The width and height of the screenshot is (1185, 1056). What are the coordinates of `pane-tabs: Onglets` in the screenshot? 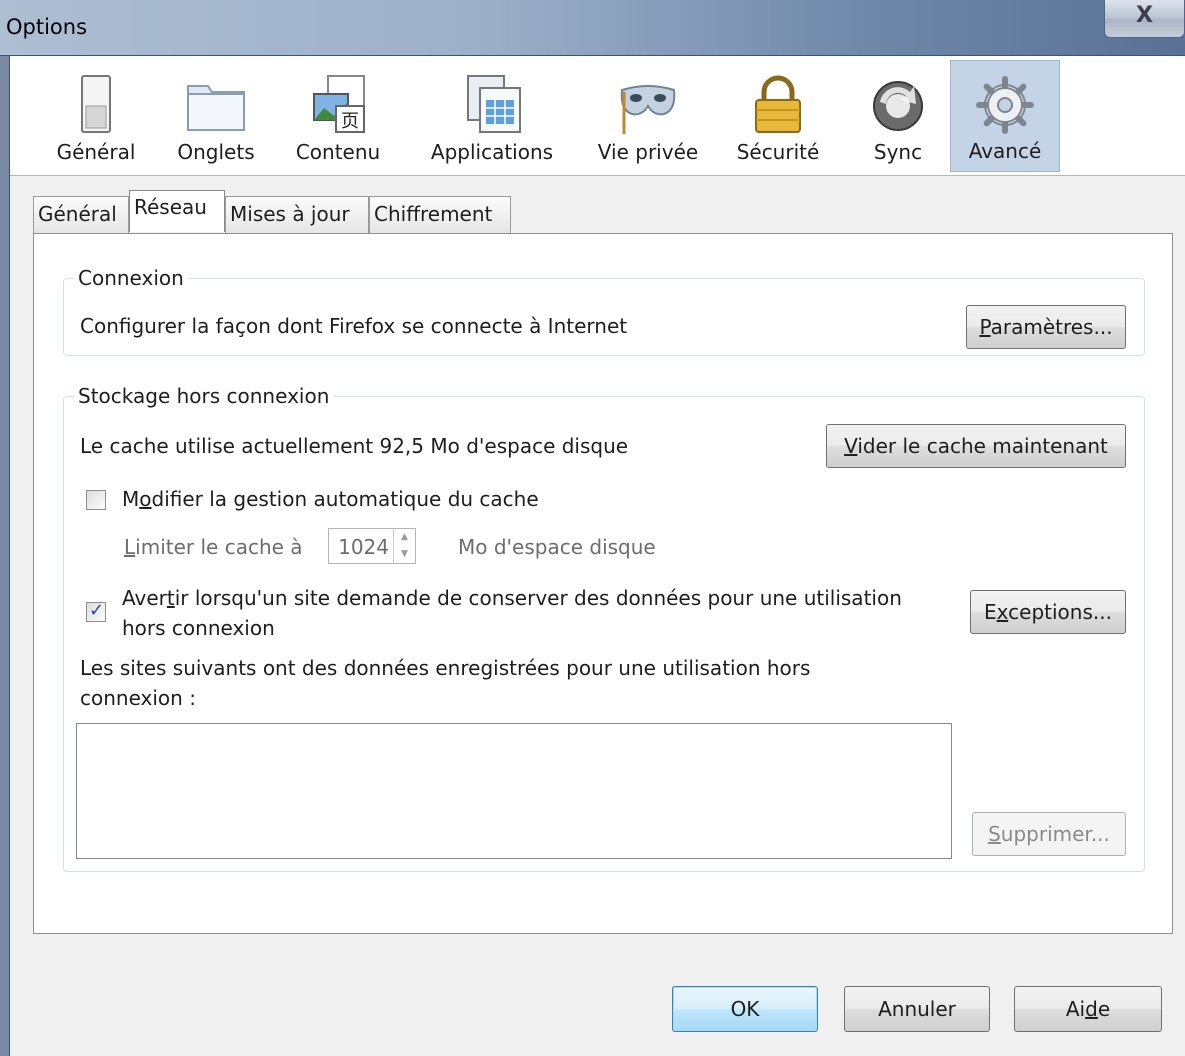 It's located at (216, 116).